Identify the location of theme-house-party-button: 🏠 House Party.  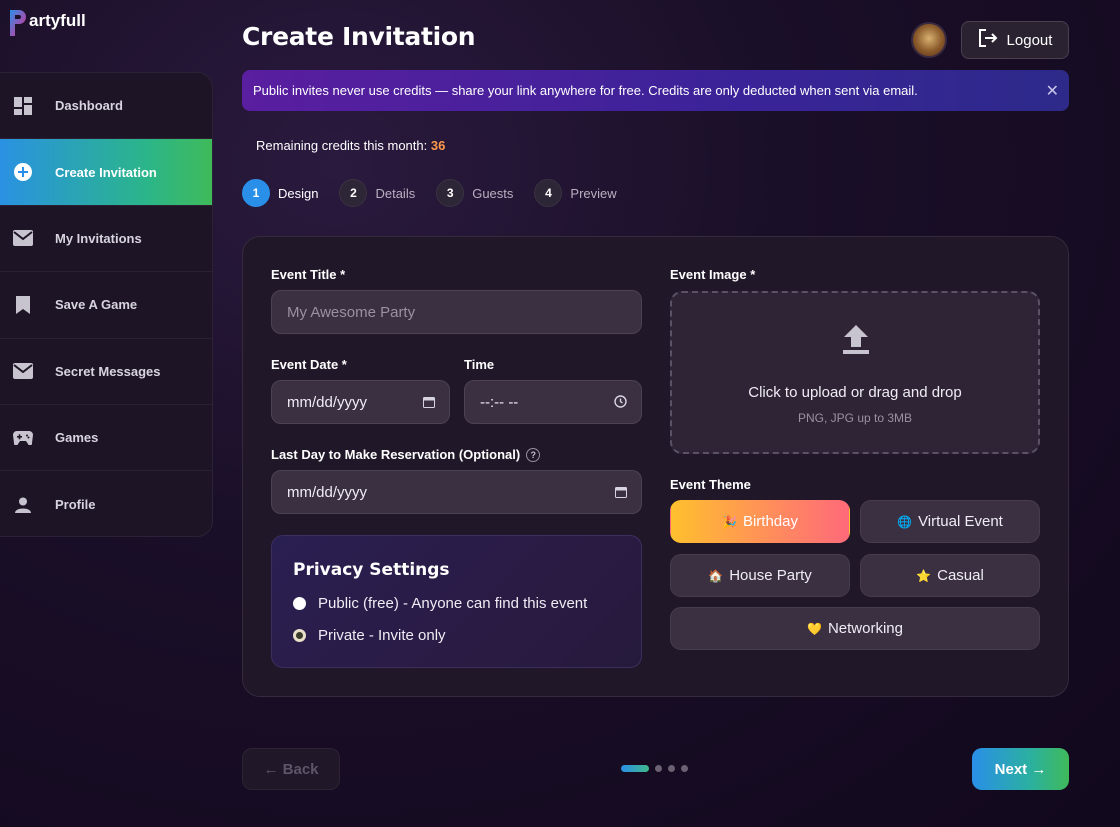
(760, 575).